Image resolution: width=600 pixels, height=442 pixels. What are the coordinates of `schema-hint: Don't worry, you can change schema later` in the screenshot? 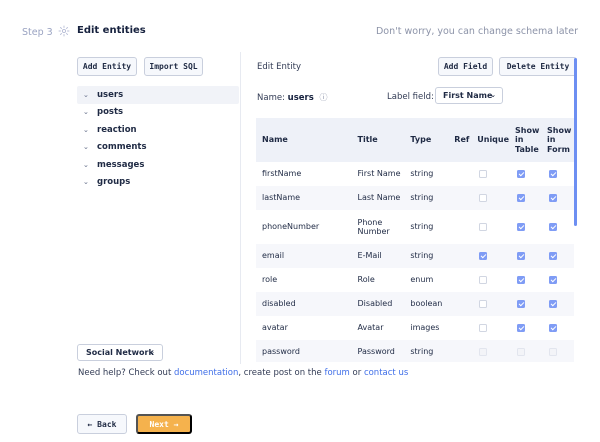 It's located at (476, 31).